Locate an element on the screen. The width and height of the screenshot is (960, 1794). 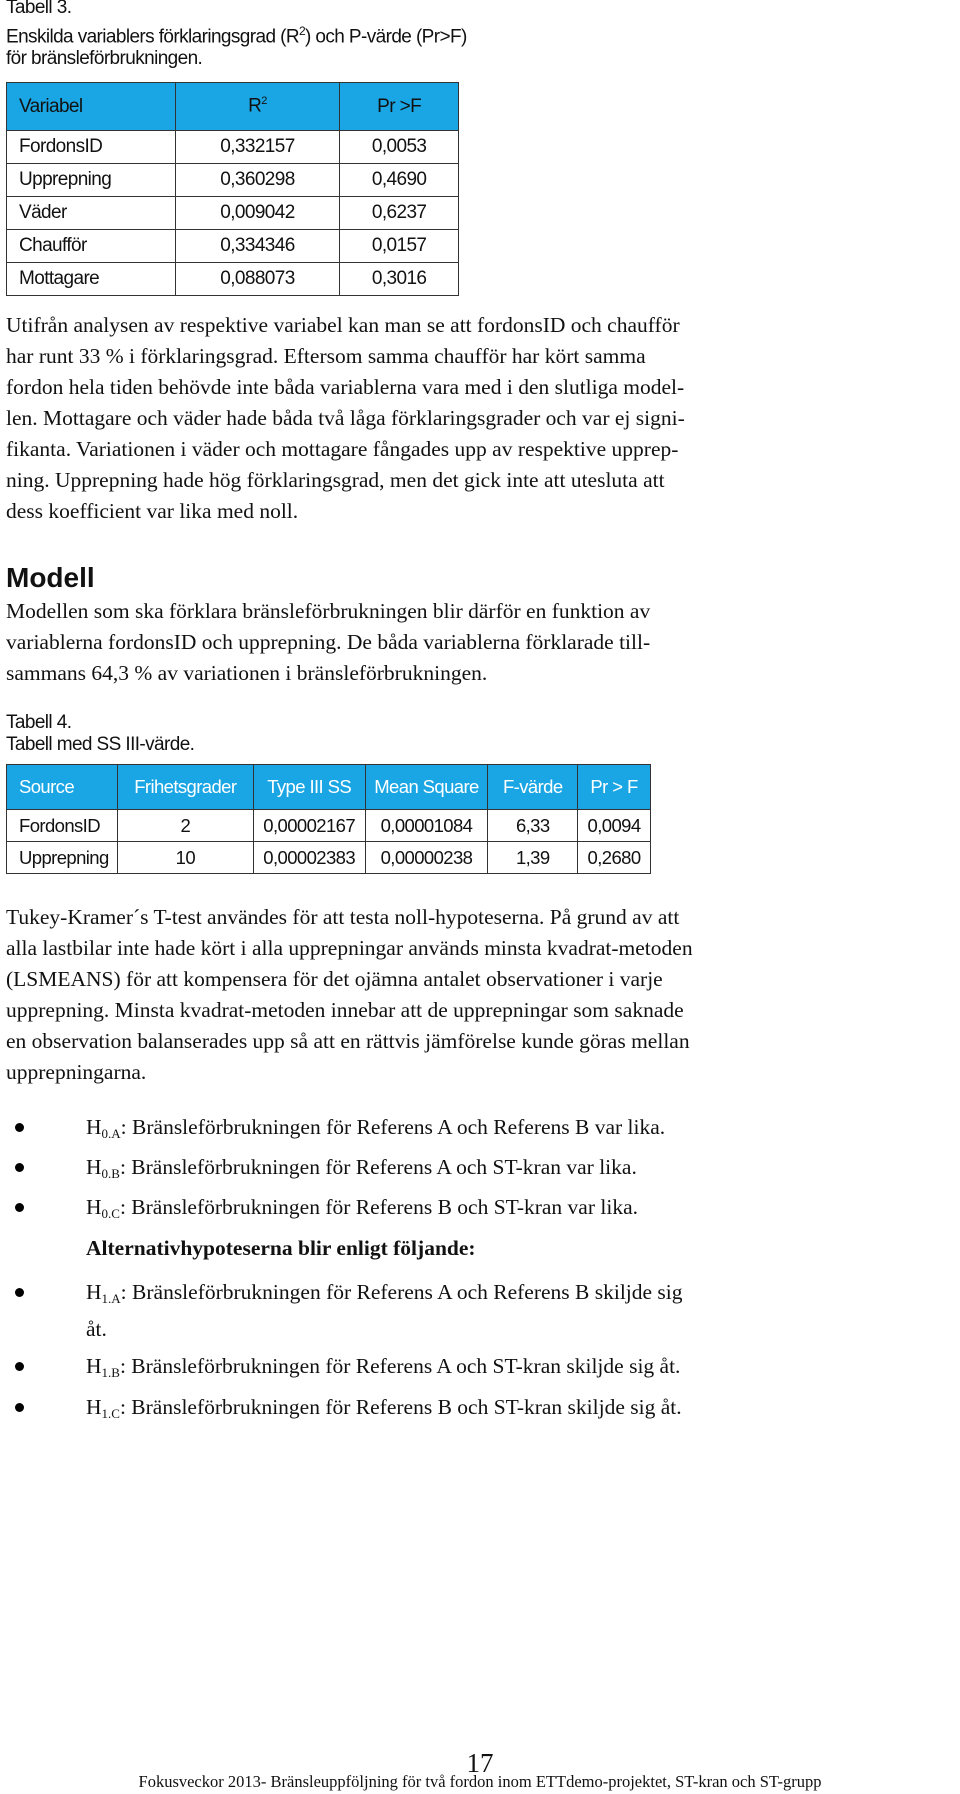
col-header: Type III SS is located at coordinates (309, 787).